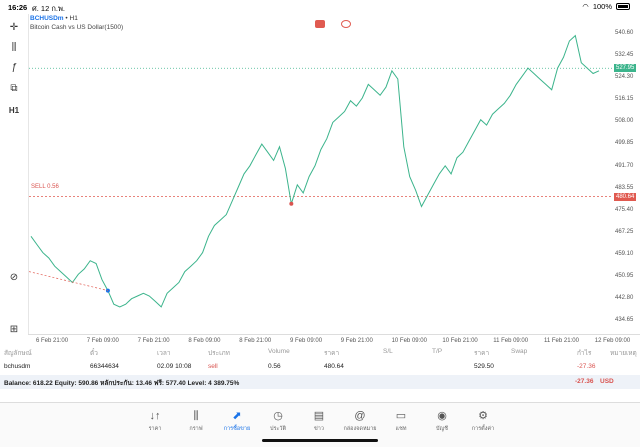 This screenshot has width=640, height=447. What do you see at coordinates (45, 187) in the screenshot?
I see `sell-order-label: SELL 0.56` at bounding box center [45, 187].